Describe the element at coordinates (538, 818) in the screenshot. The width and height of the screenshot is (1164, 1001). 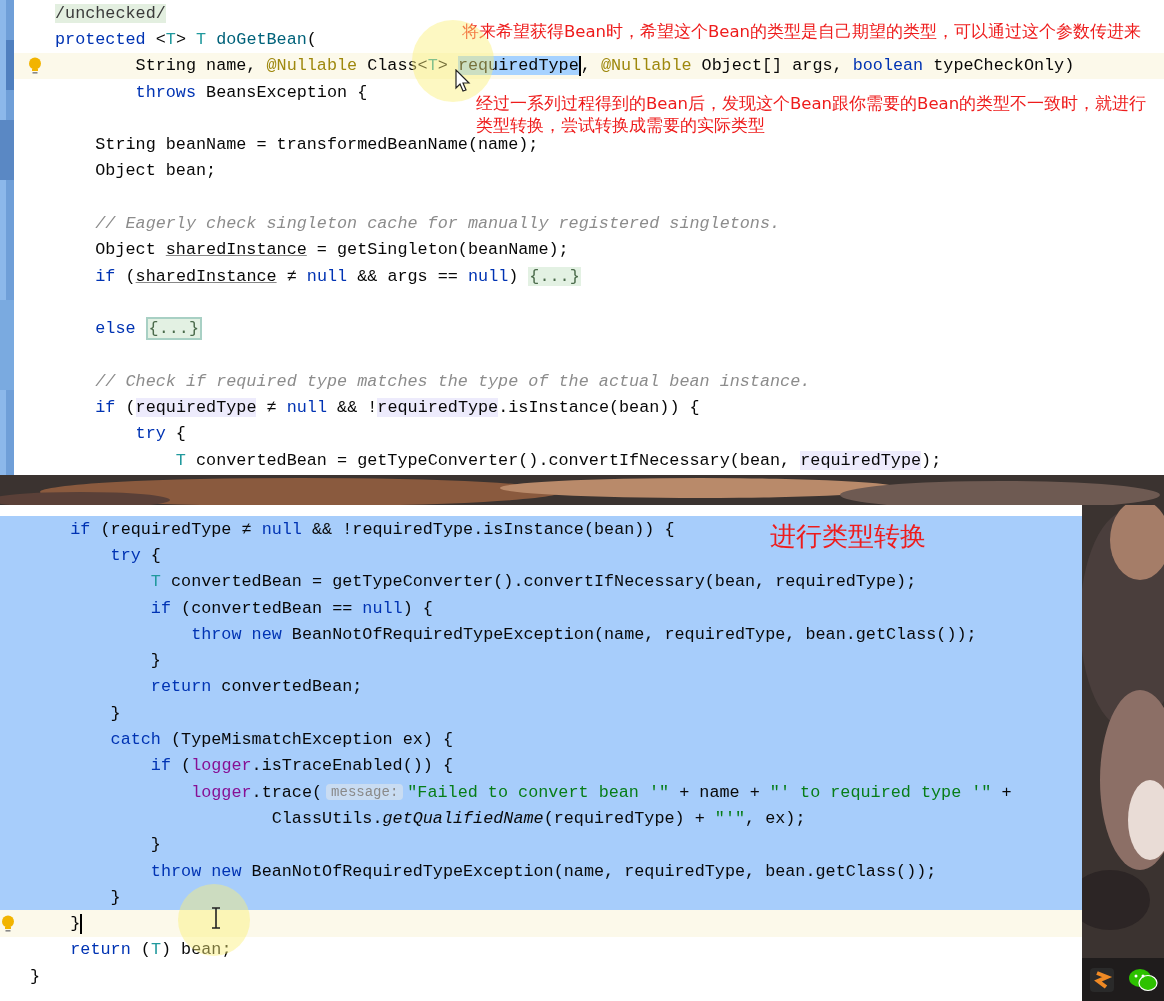
I see `code-text: ClassUtils.getQualifiedName(requiredType) + "'", ex);` at that location.